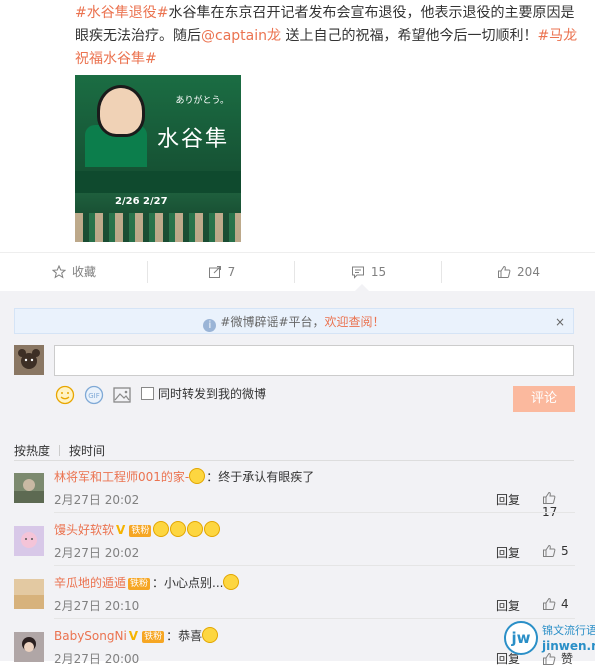 The width and height of the screenshot is (595, 667). I want to click on star-icon, so click(59, 271).